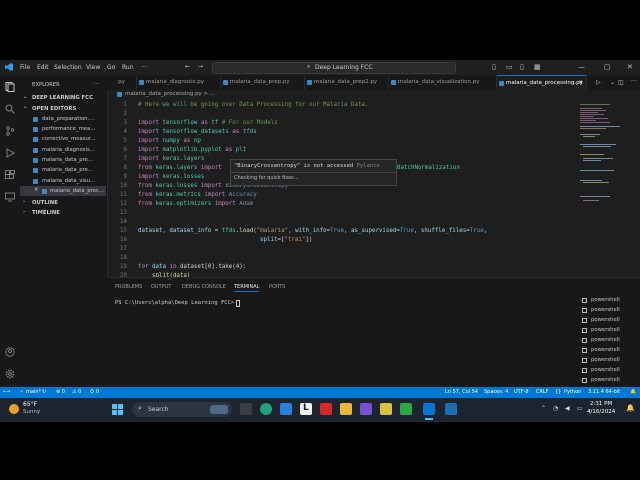 This screenshot has width=640, height=480. What do you see at coordinates (44, 392) in the screenshot?
I see `sync-icon: ↻` at bounding box center [44, 392].